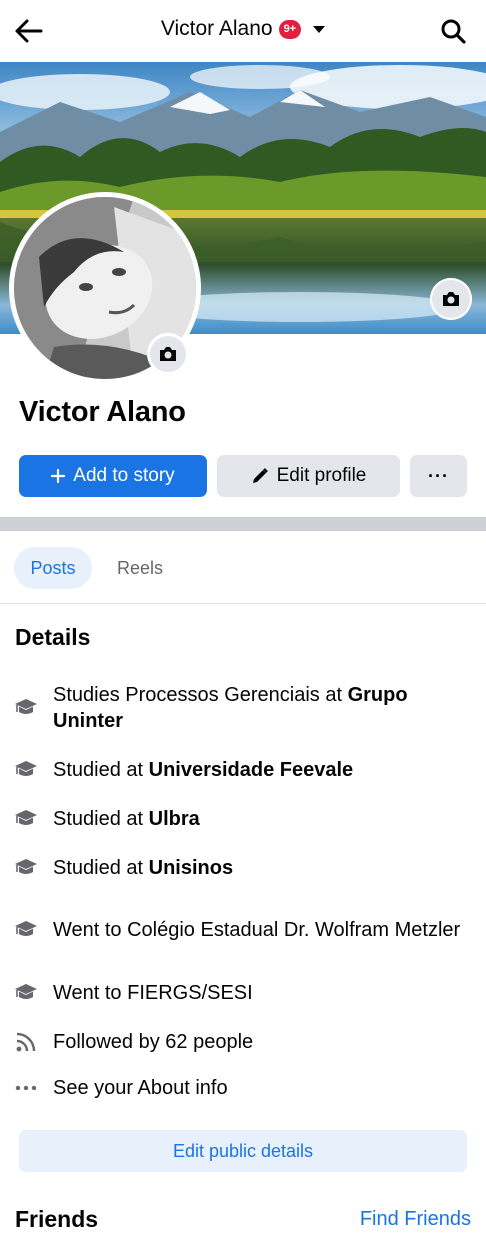 This screenshot has height=1233, width=486. I want to click on detail-text: See your About info, so click(258, 1088).